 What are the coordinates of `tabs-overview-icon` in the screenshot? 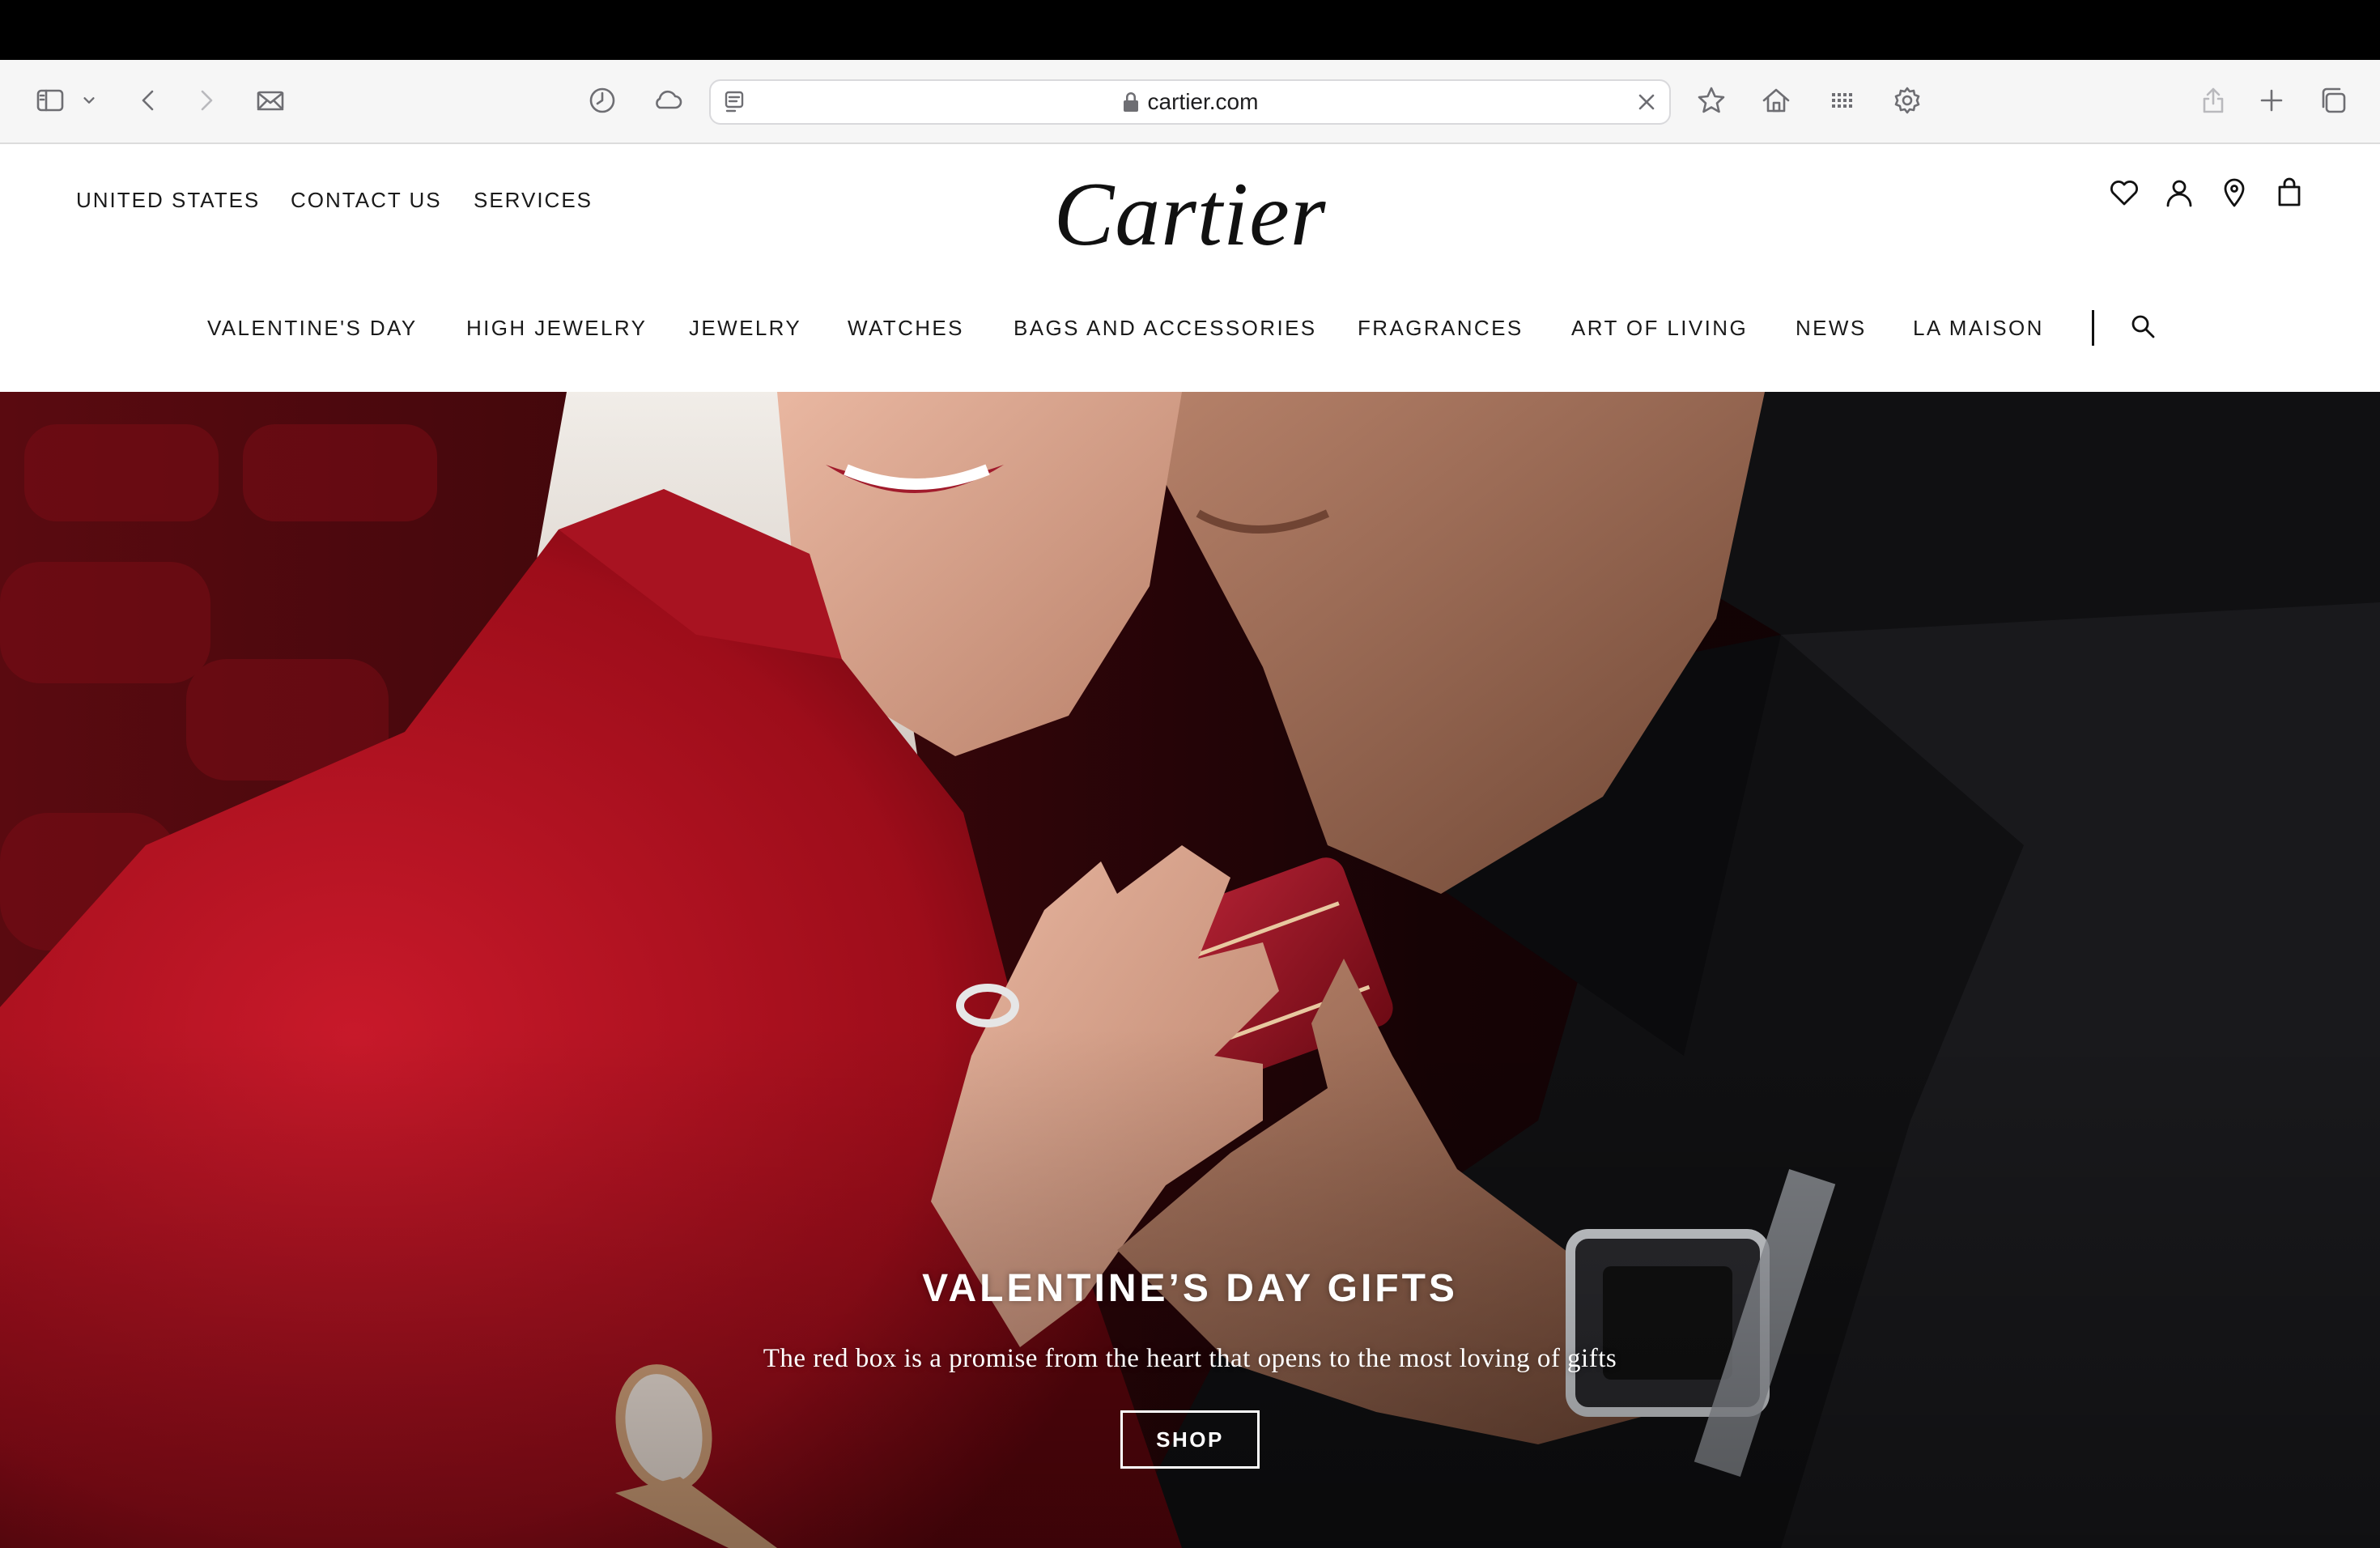 It's located at (2333, 100).